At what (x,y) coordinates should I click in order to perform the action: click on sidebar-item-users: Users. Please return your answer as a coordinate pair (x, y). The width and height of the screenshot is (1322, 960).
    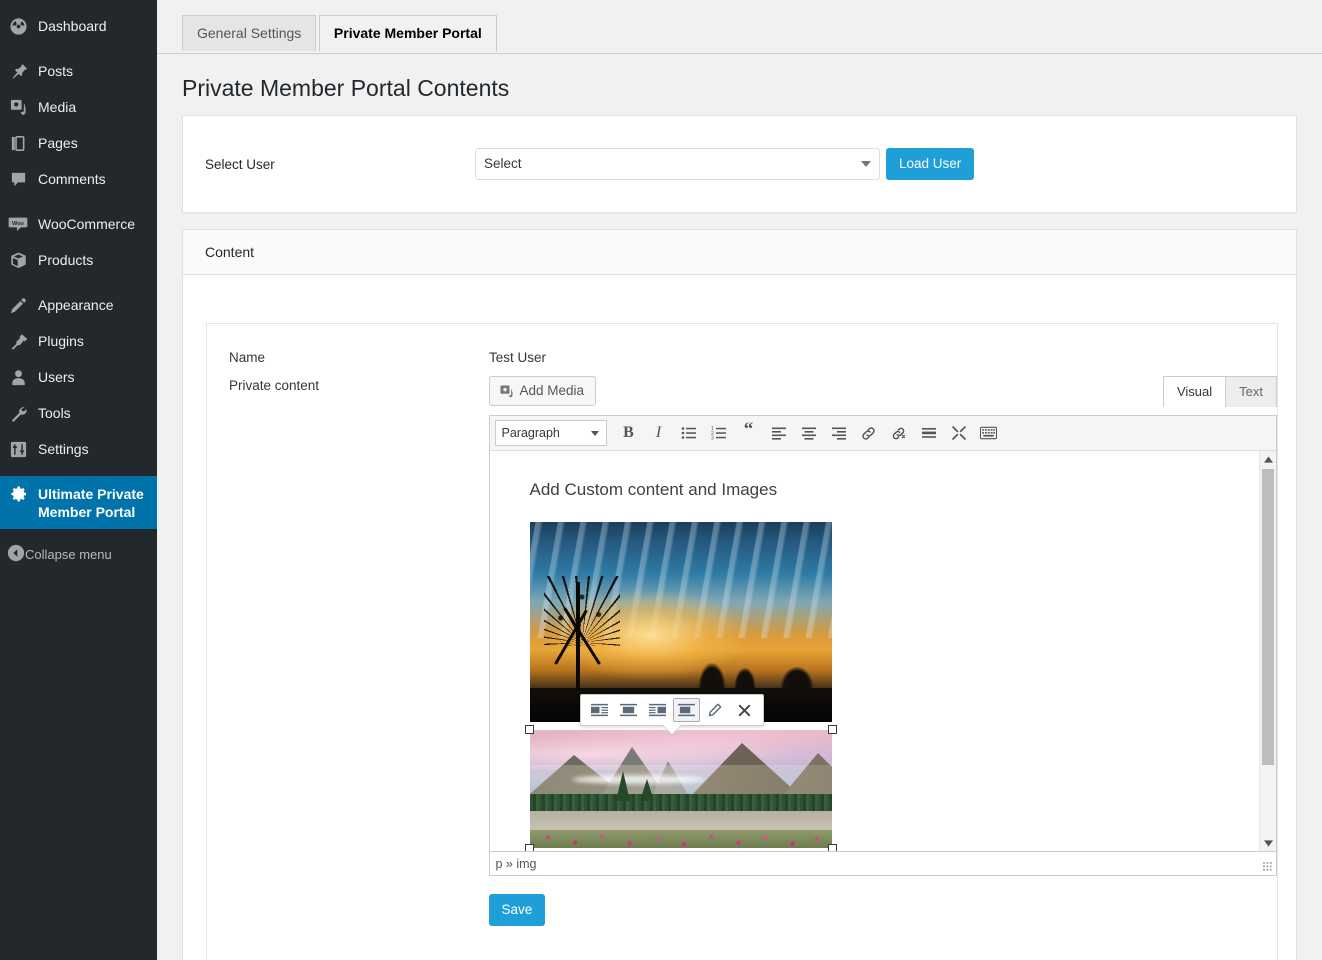
    Looking at the image, I should click on (78, 377).